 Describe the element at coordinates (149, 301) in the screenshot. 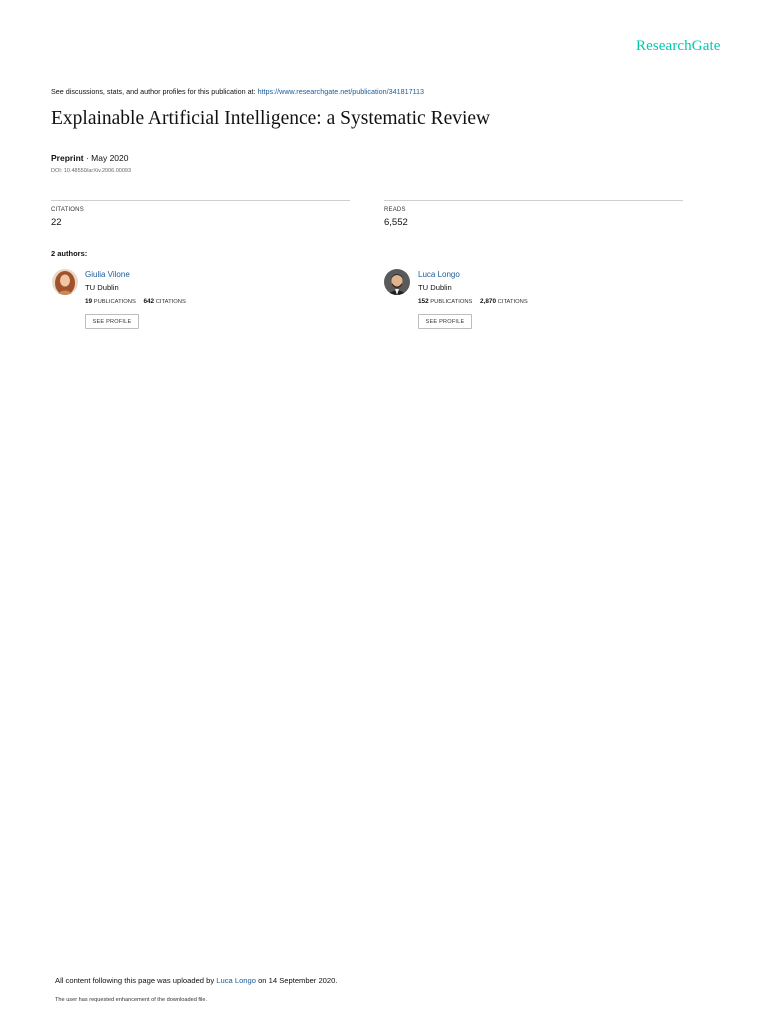

I see `citations-count: 642` at that location.